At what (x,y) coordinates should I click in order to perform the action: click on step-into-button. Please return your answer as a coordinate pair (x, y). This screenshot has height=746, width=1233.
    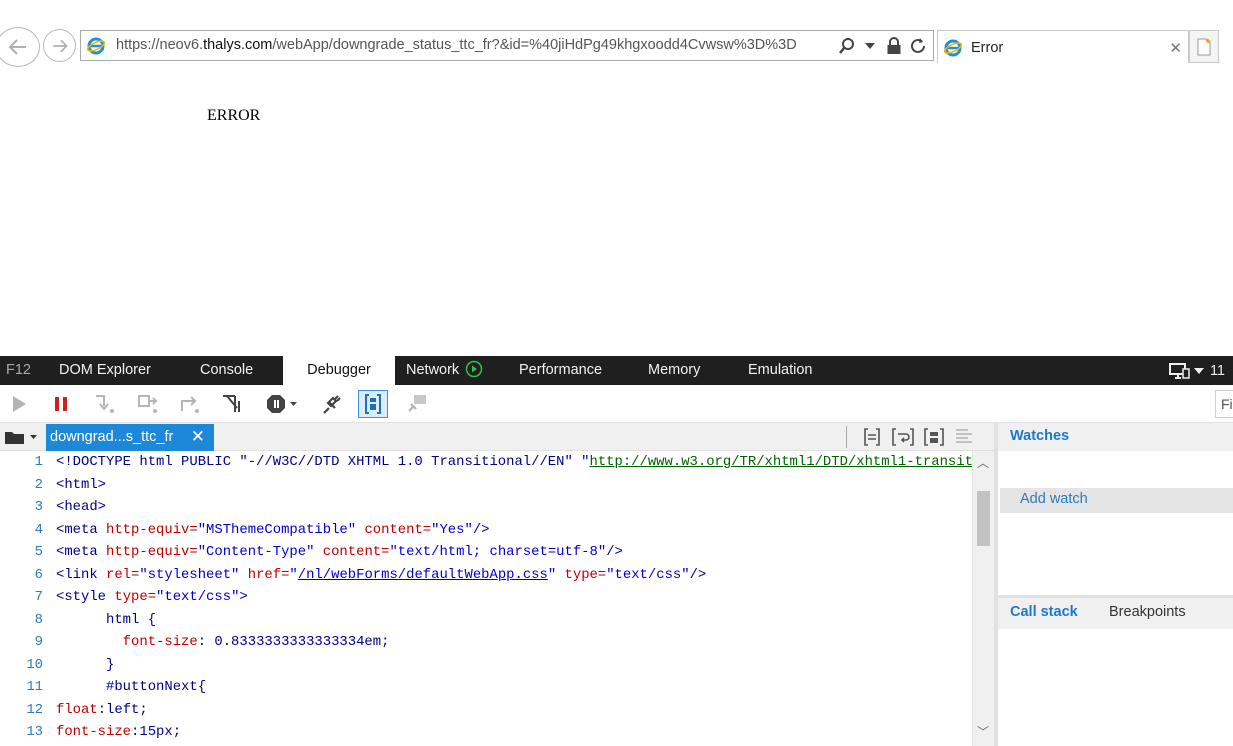
    Looking at the image, I should click on (105, 404).